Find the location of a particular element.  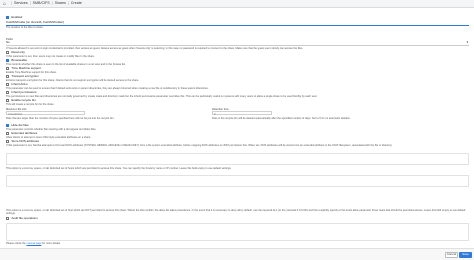

hide-dot-files-label: Hide dot files is located at coordinates (20, 125).